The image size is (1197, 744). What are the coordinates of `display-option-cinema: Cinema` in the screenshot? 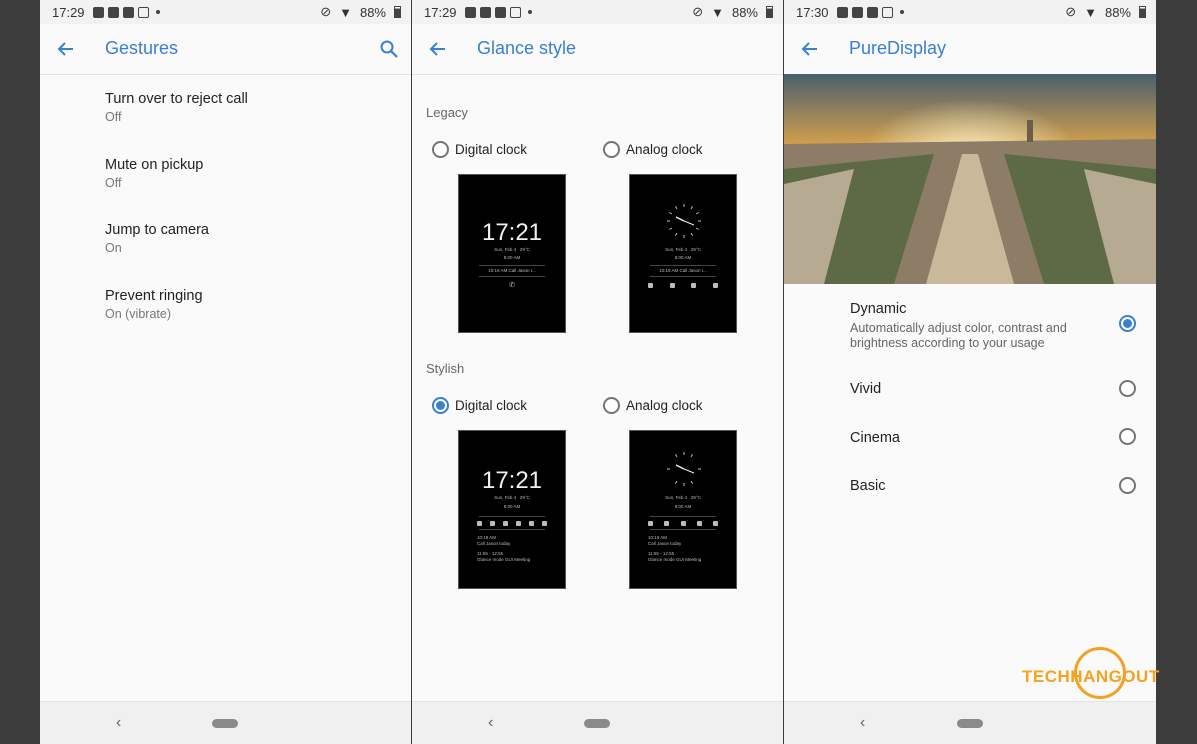 It's located at (993, 438).